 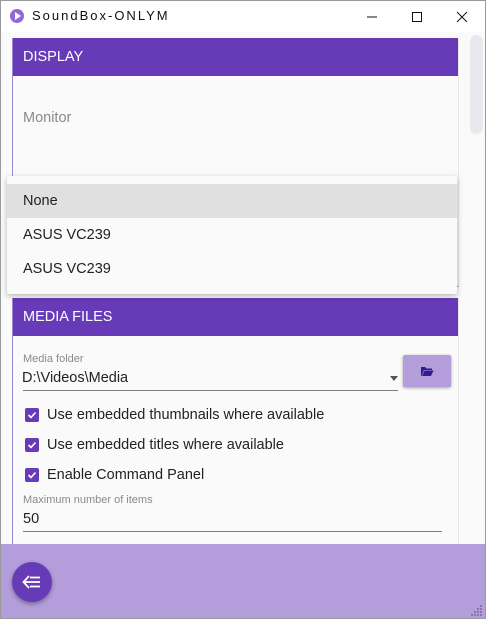 I want to click on minimize-icon, so click(x=372, y=16).